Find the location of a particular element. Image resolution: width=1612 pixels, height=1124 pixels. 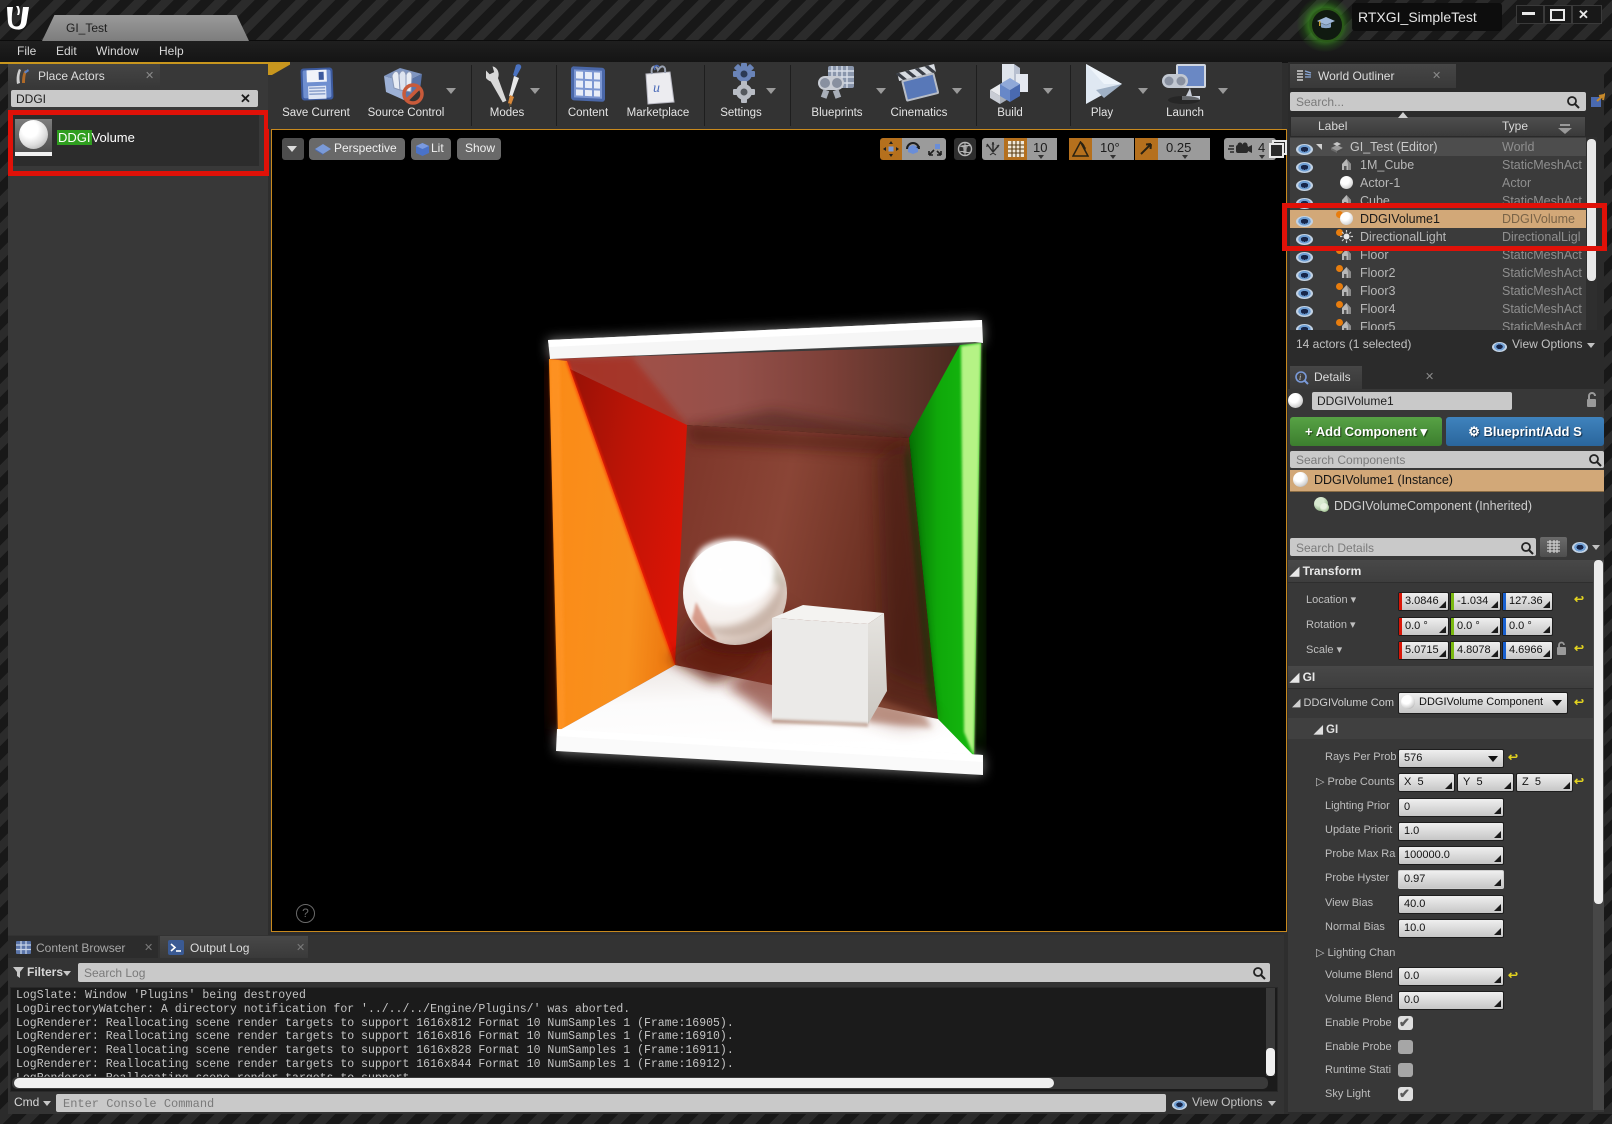

svg-text: u is located at coordinates (656, 88).